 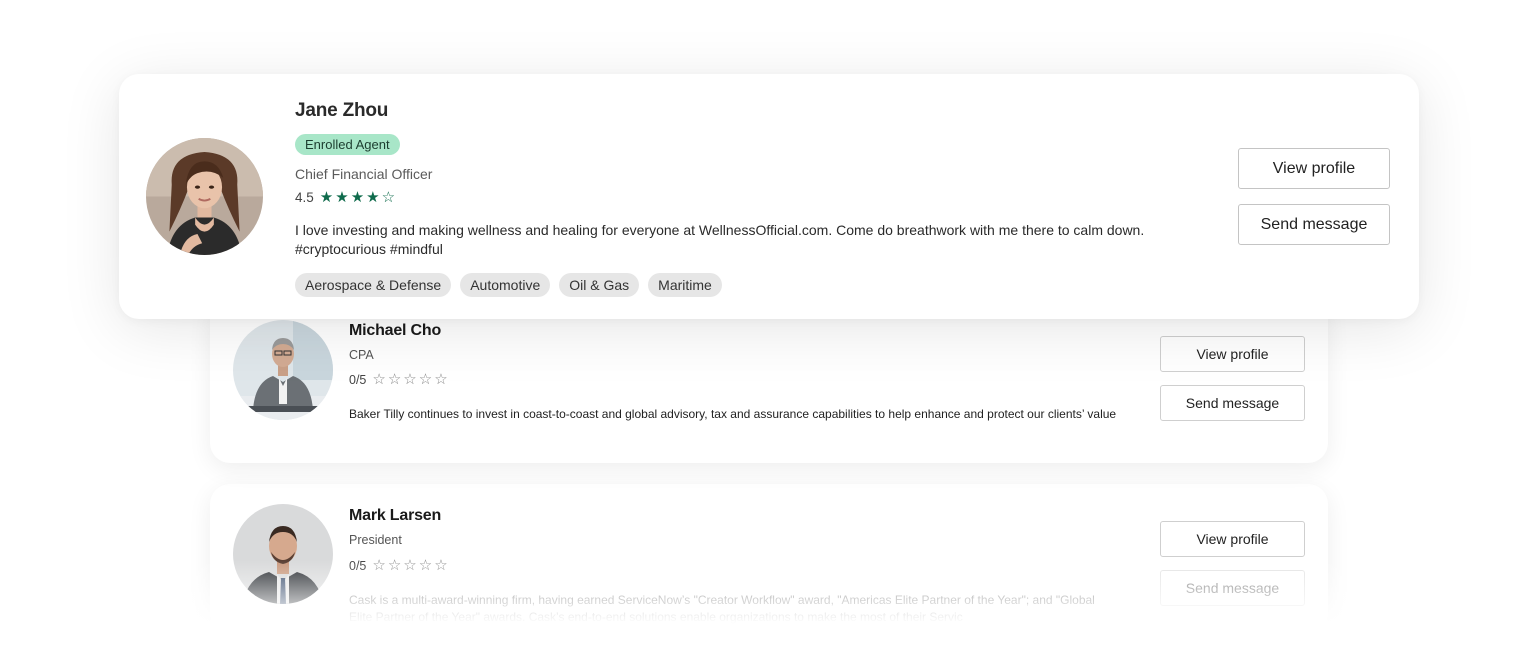 I want to click on tag: Oil & Gas, so click(x=599, y=285).